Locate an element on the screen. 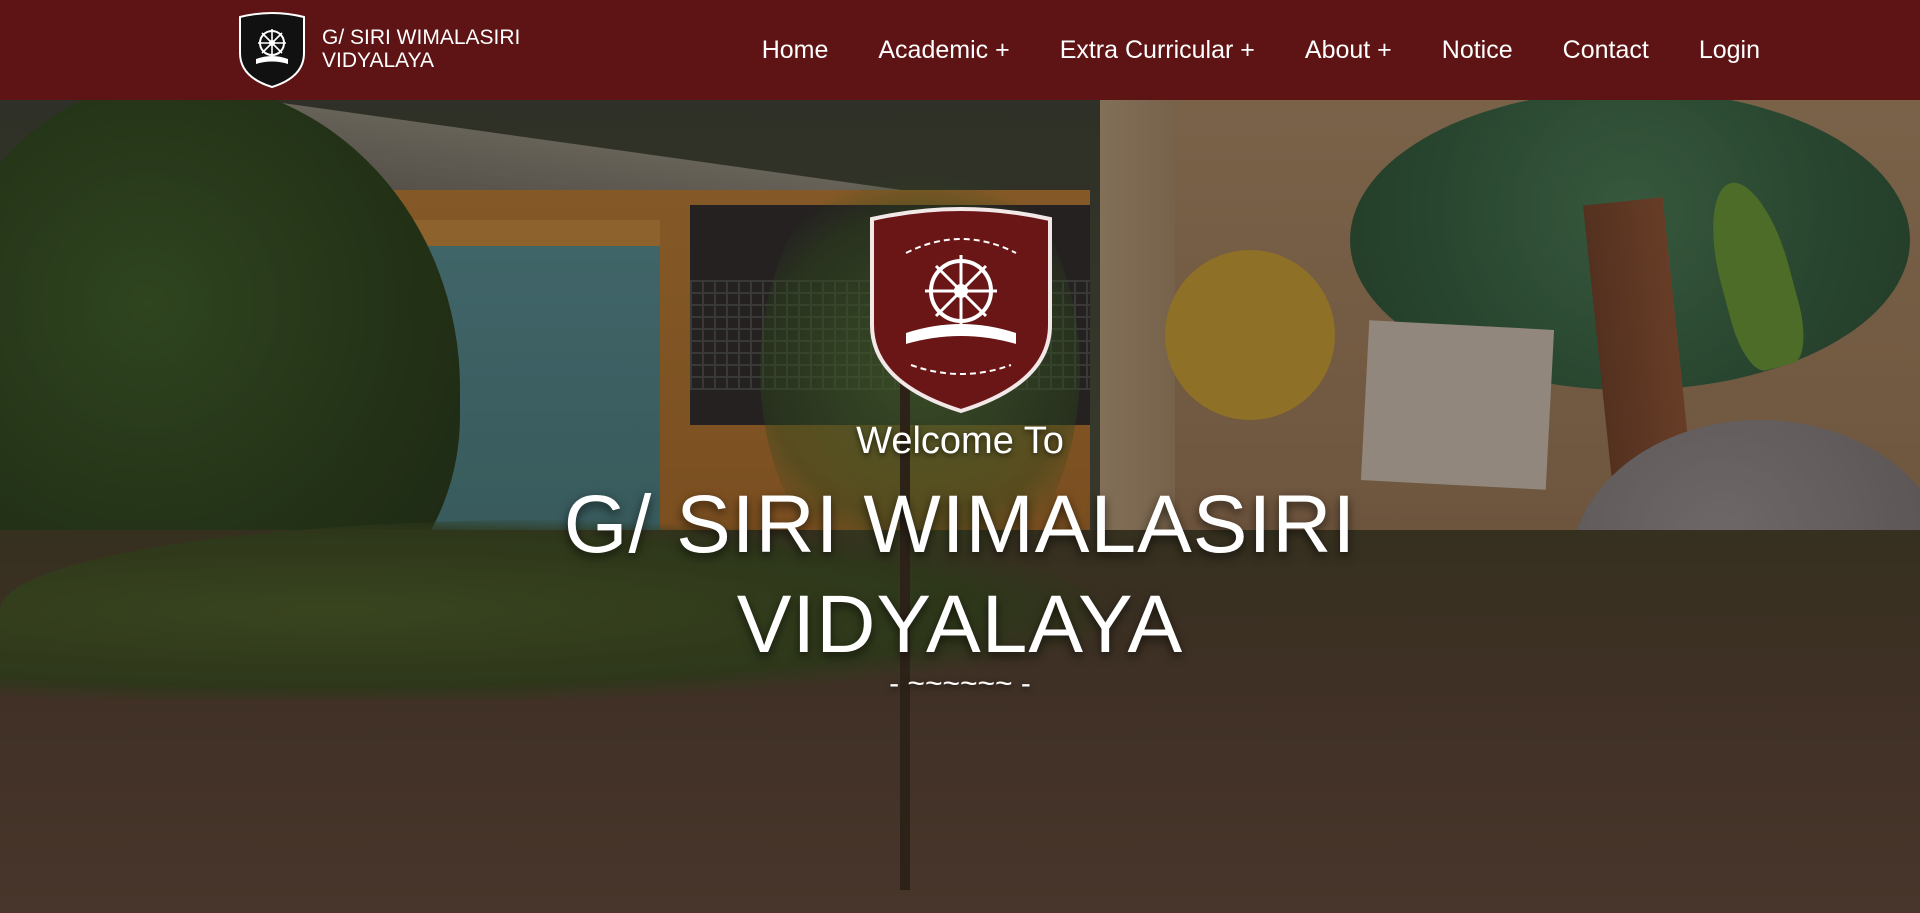 This screenshot has width=1920, height=913. school-name-title: G/ SIRI WIMALASIRI VIDYALAYA is located at coordinates (960, 574).